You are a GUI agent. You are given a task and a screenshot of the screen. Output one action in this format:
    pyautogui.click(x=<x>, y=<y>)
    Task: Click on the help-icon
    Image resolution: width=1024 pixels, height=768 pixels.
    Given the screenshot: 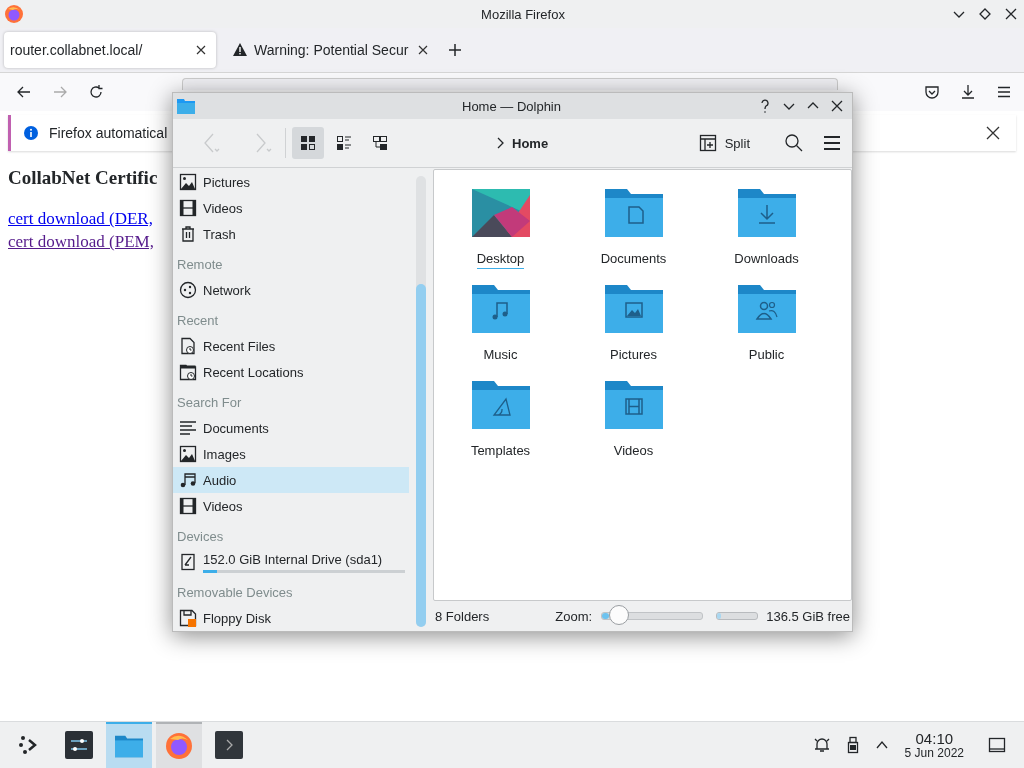 What is the action you would take?
    pyautogui.click(x=765, y=106)
    